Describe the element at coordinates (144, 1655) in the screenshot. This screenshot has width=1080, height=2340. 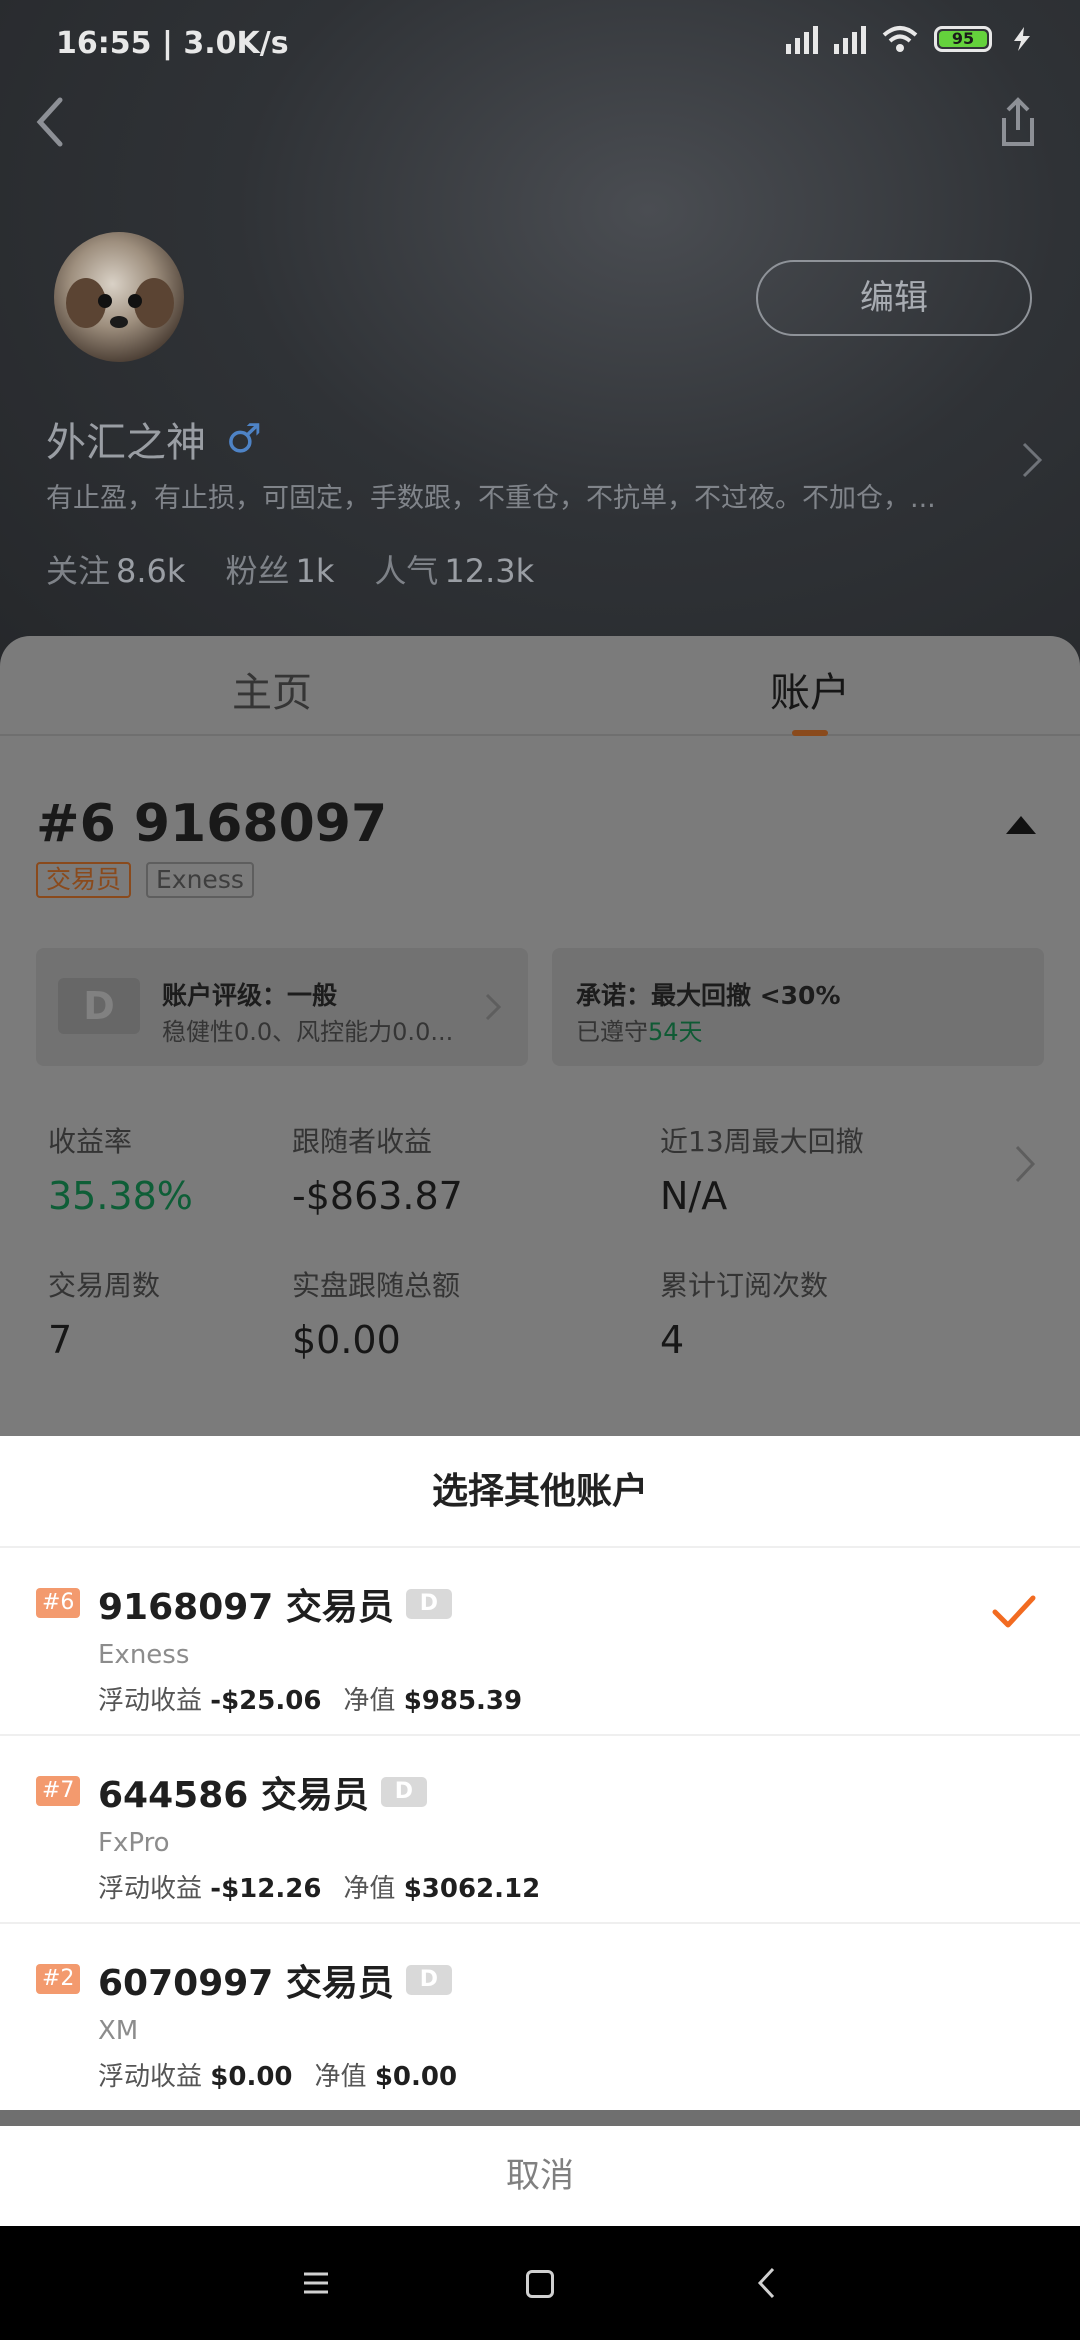
I see `account-option-broker: Exness` at that location.